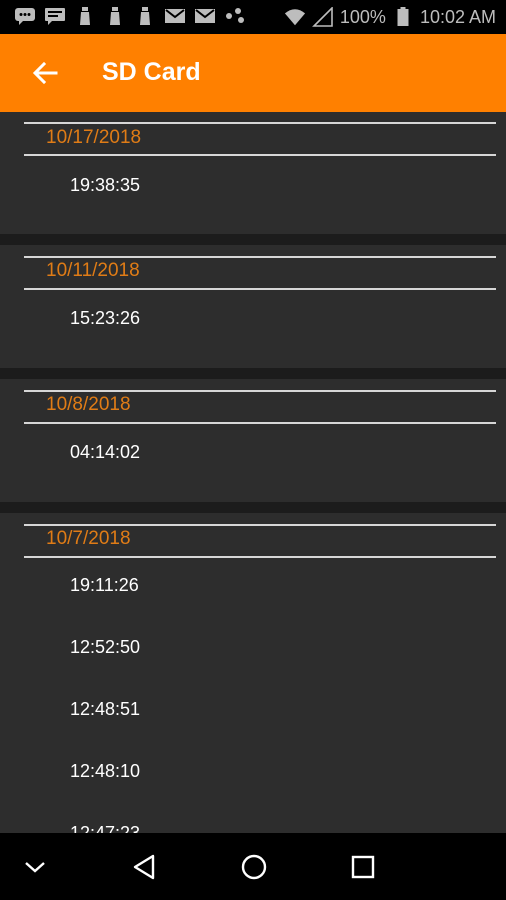 The width and height of the screenshot is (506, 900). I want to click on wifi-icon, so click(295, 17).